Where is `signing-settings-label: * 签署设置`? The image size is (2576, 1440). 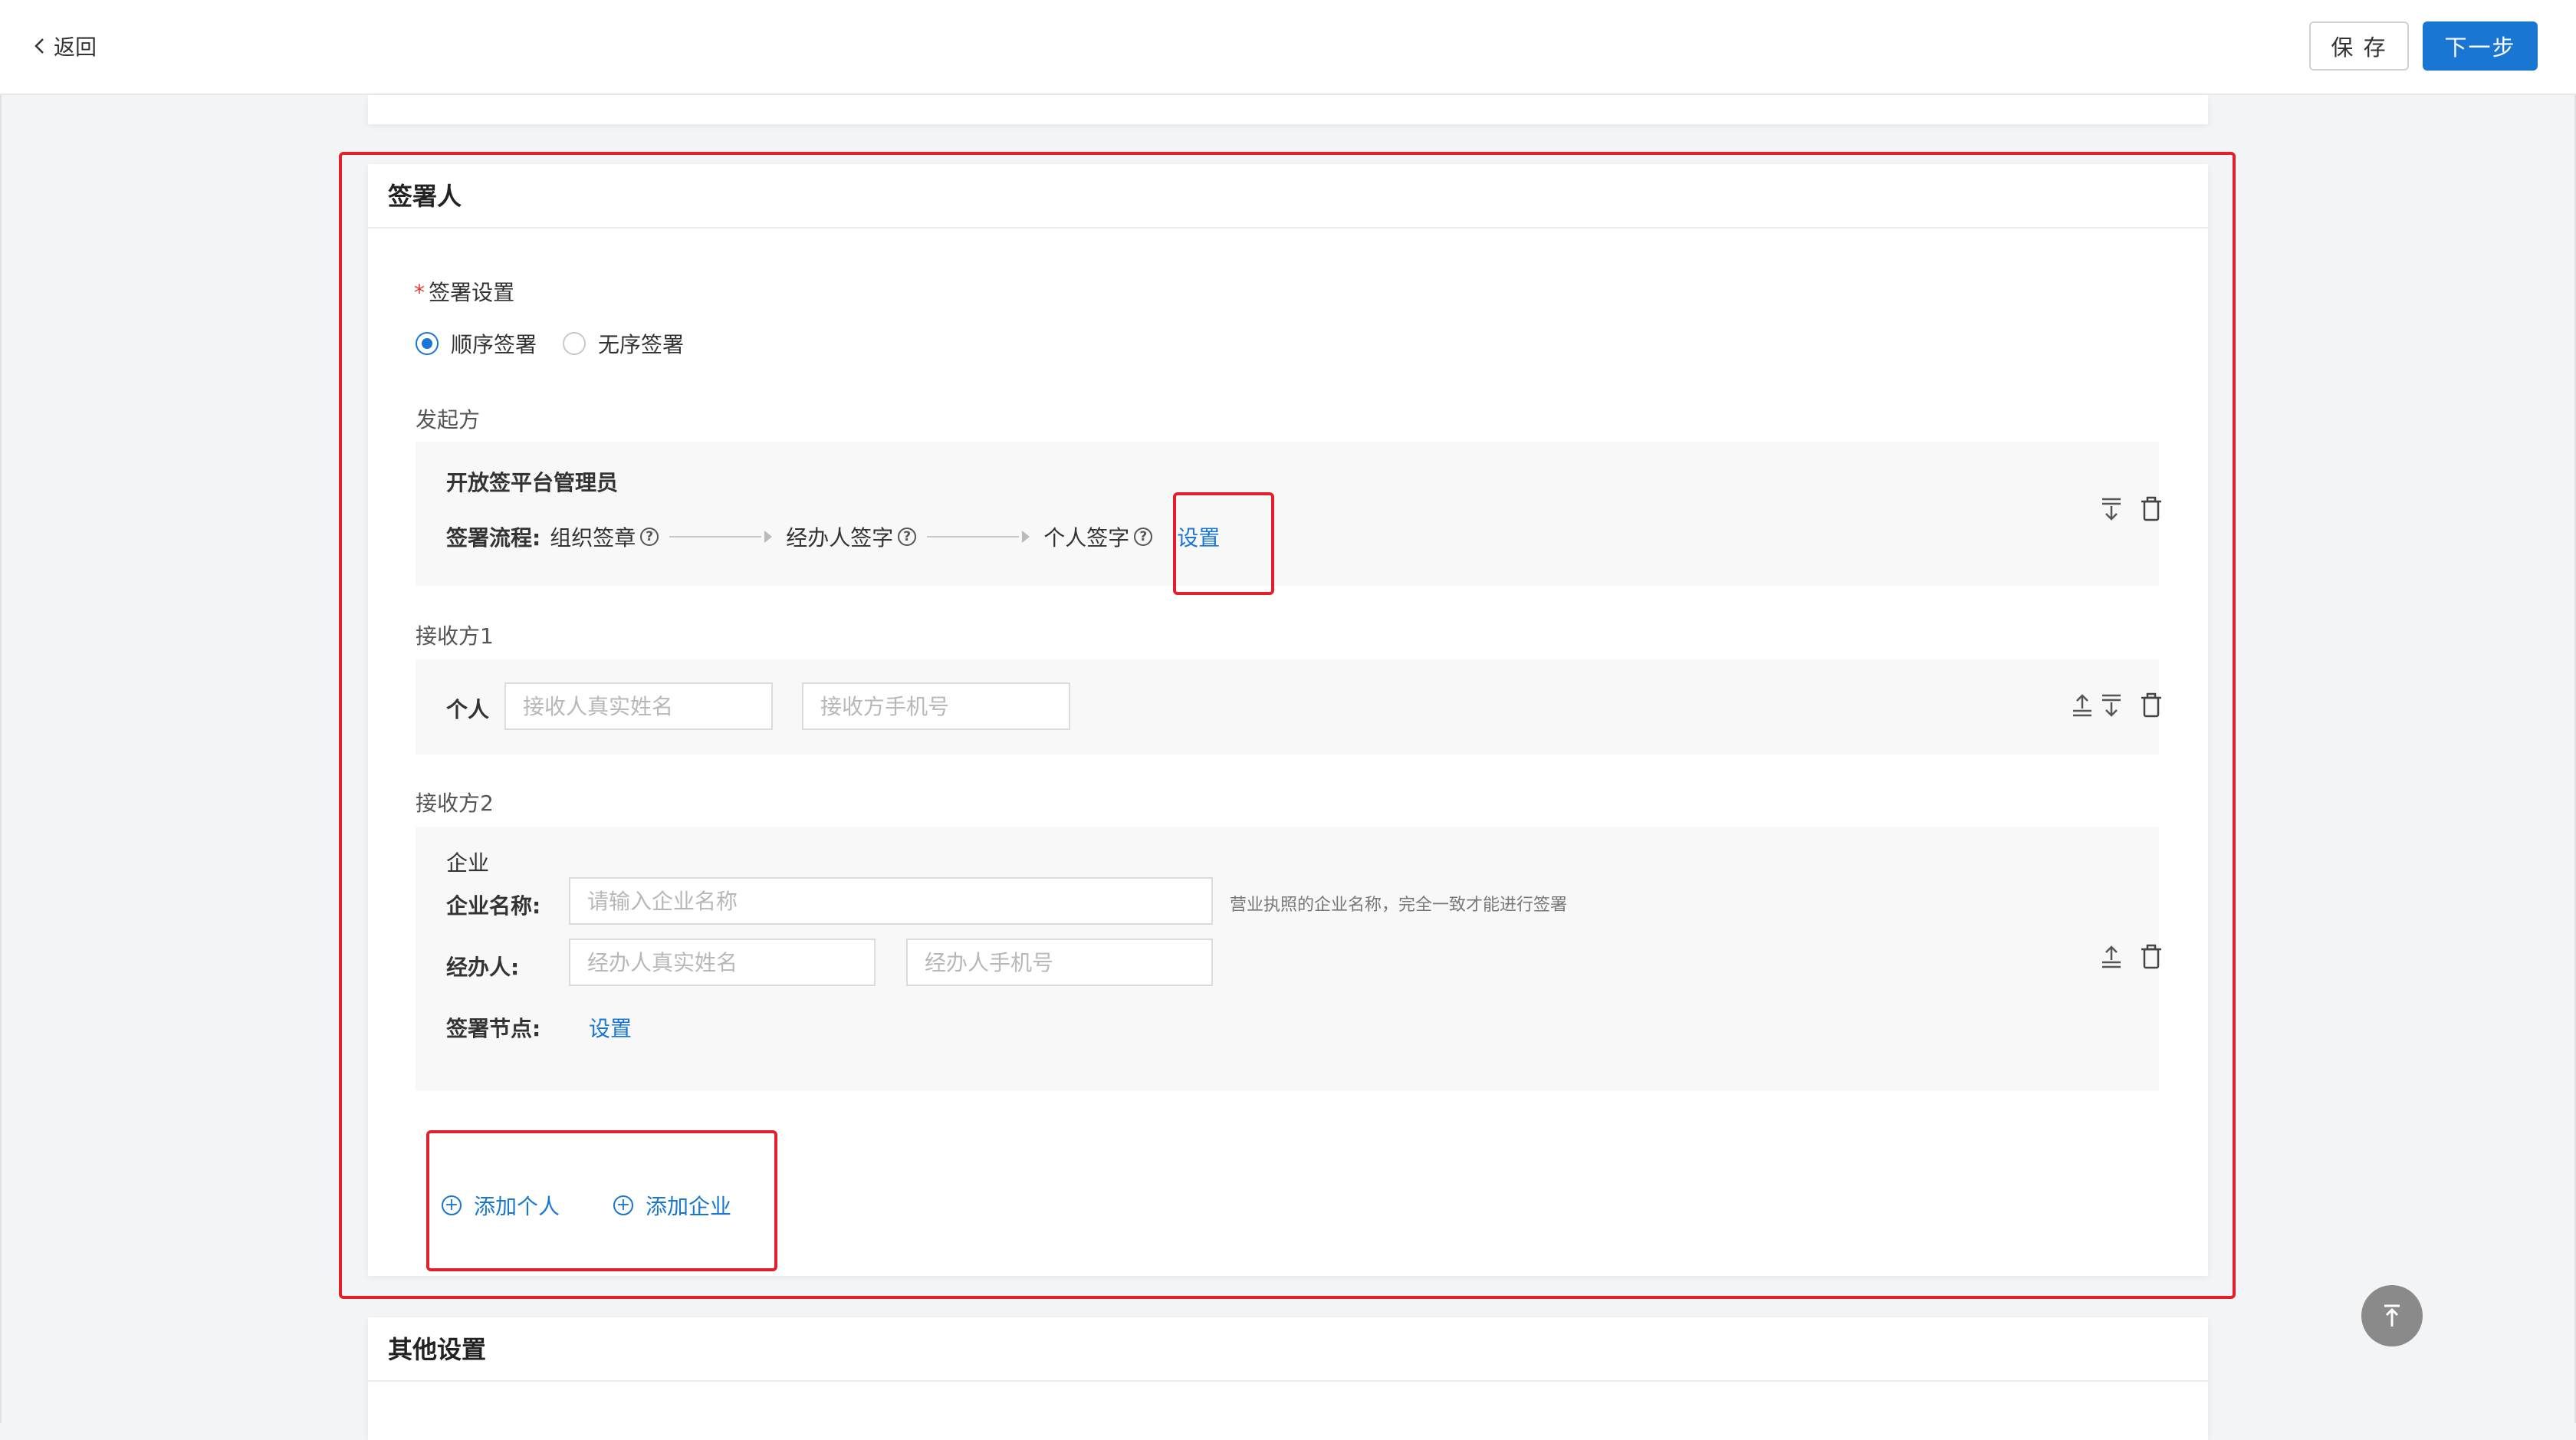
signing-settings-label: * 签署设置 is located at coordinates (465, 292).